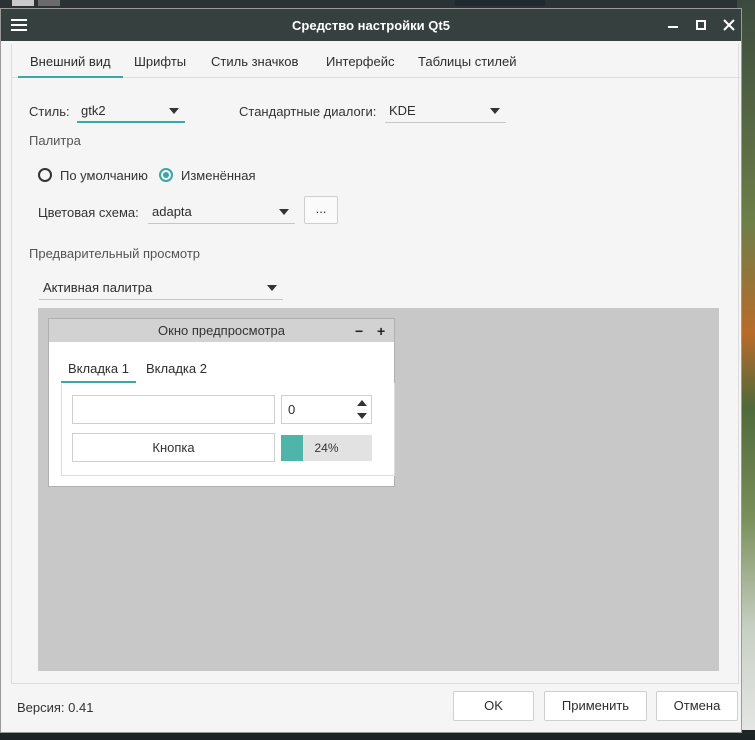  Describe the element at coordinates (173, 447) in the screenshot. I see `preview-button: Кнопка` at that location.